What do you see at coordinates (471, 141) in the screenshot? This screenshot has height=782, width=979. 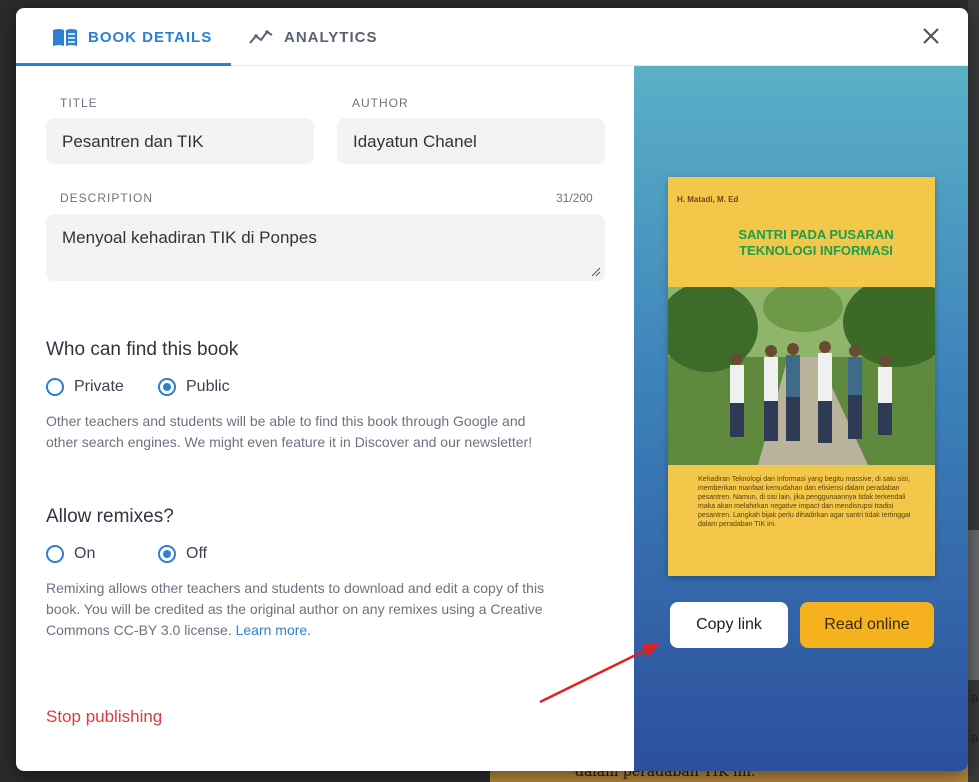 I see `author-field: Idayatun Chanel` at bounding box center [471, 141].